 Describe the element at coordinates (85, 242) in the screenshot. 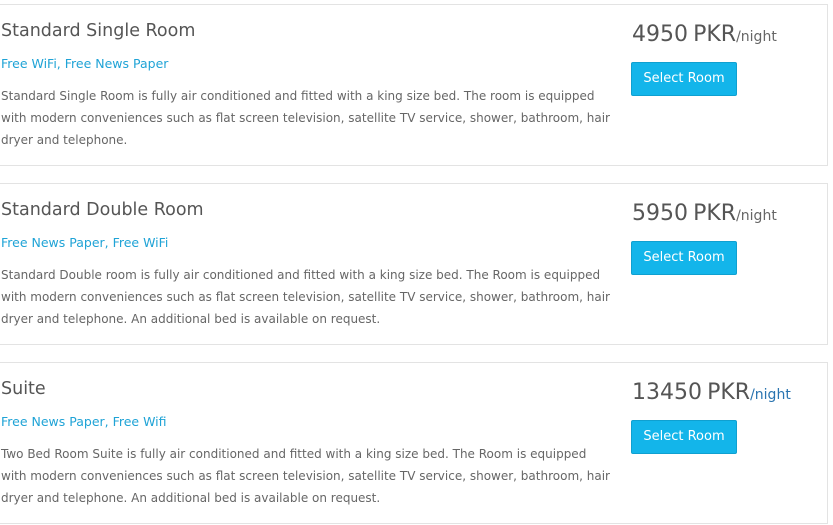

I see `room-amenities: Free News Paper, Free WiFi` at that location.